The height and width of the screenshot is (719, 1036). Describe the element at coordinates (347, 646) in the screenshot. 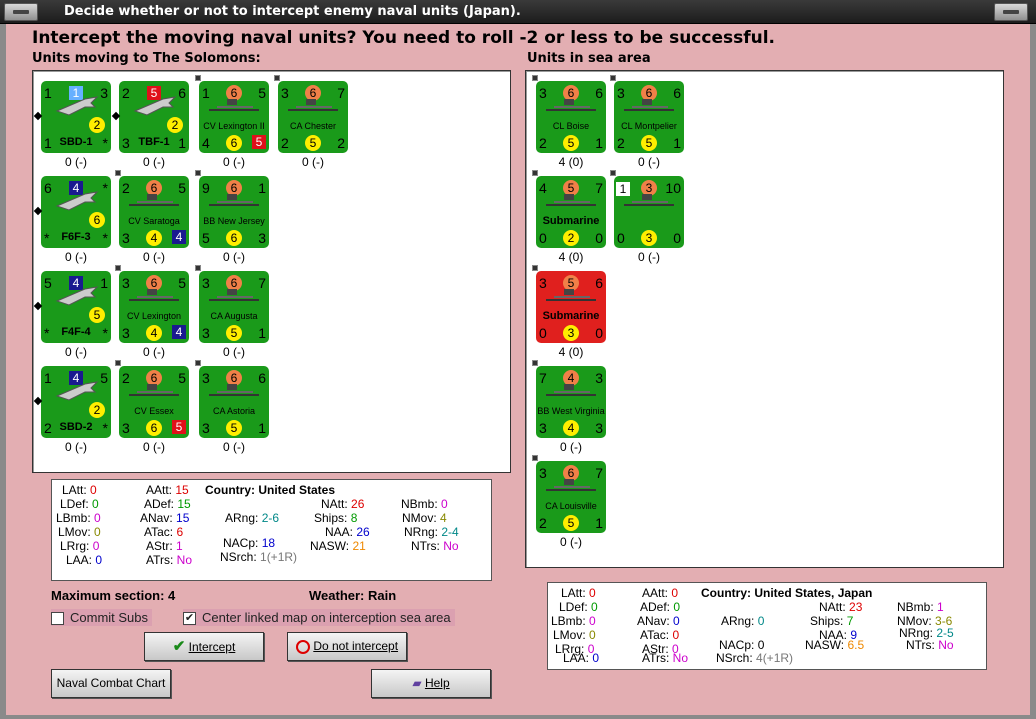

I see `do-not-intercept-button: Do not intercept` at that location.